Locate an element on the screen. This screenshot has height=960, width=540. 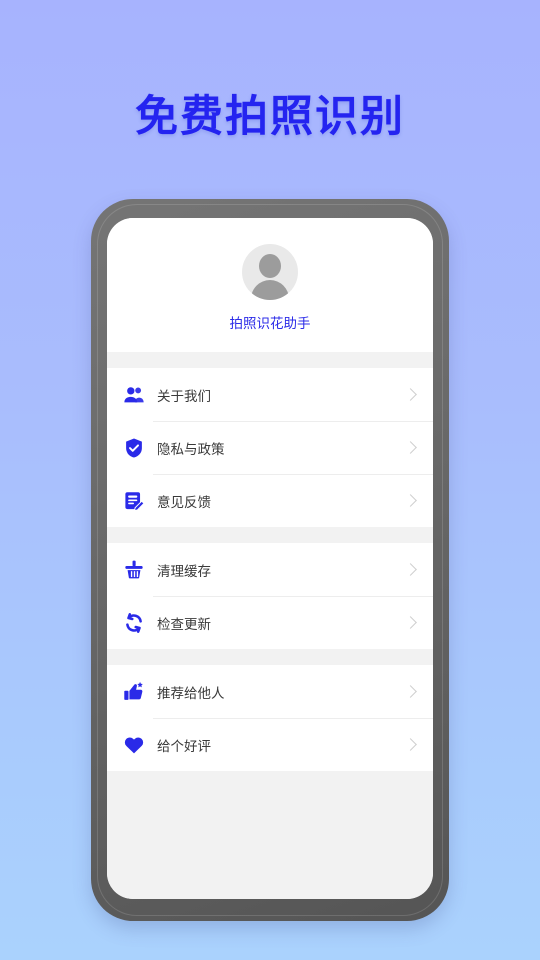
menu-item-label: 推荐给他人 is located at coordinates (191, 693).